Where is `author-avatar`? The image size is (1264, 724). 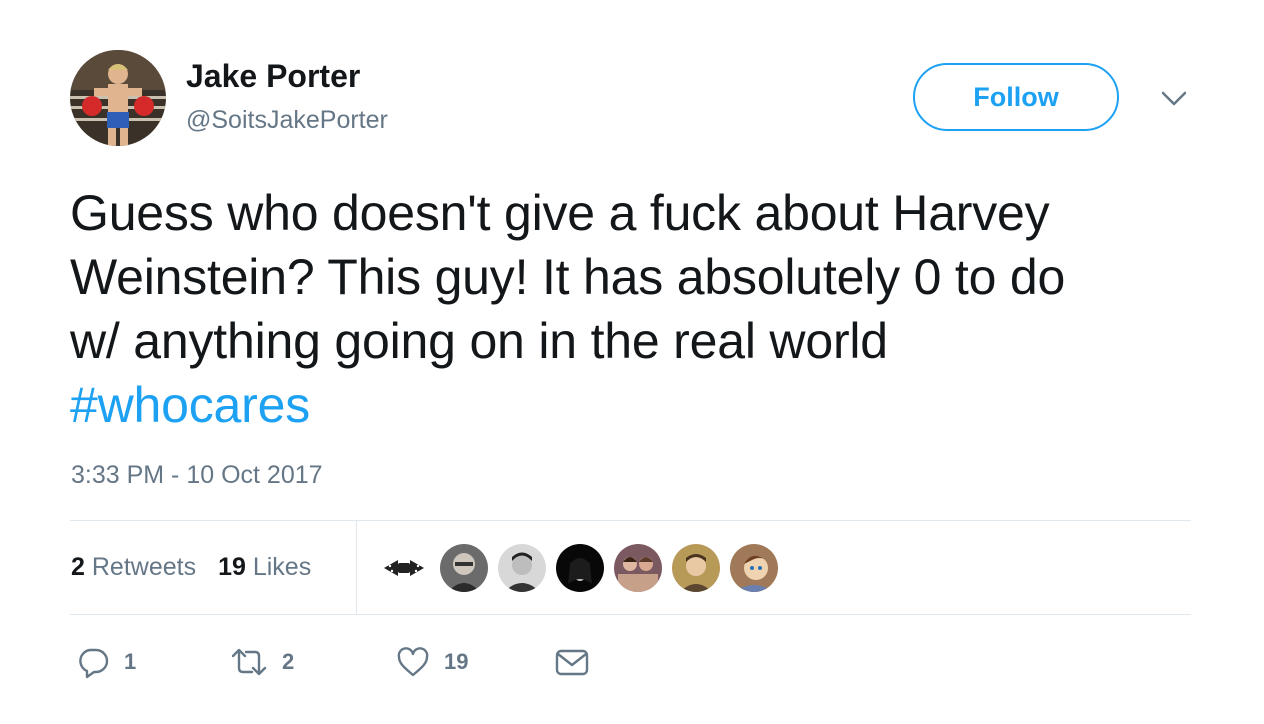 author-avatar is located at coordinates (118, 98).